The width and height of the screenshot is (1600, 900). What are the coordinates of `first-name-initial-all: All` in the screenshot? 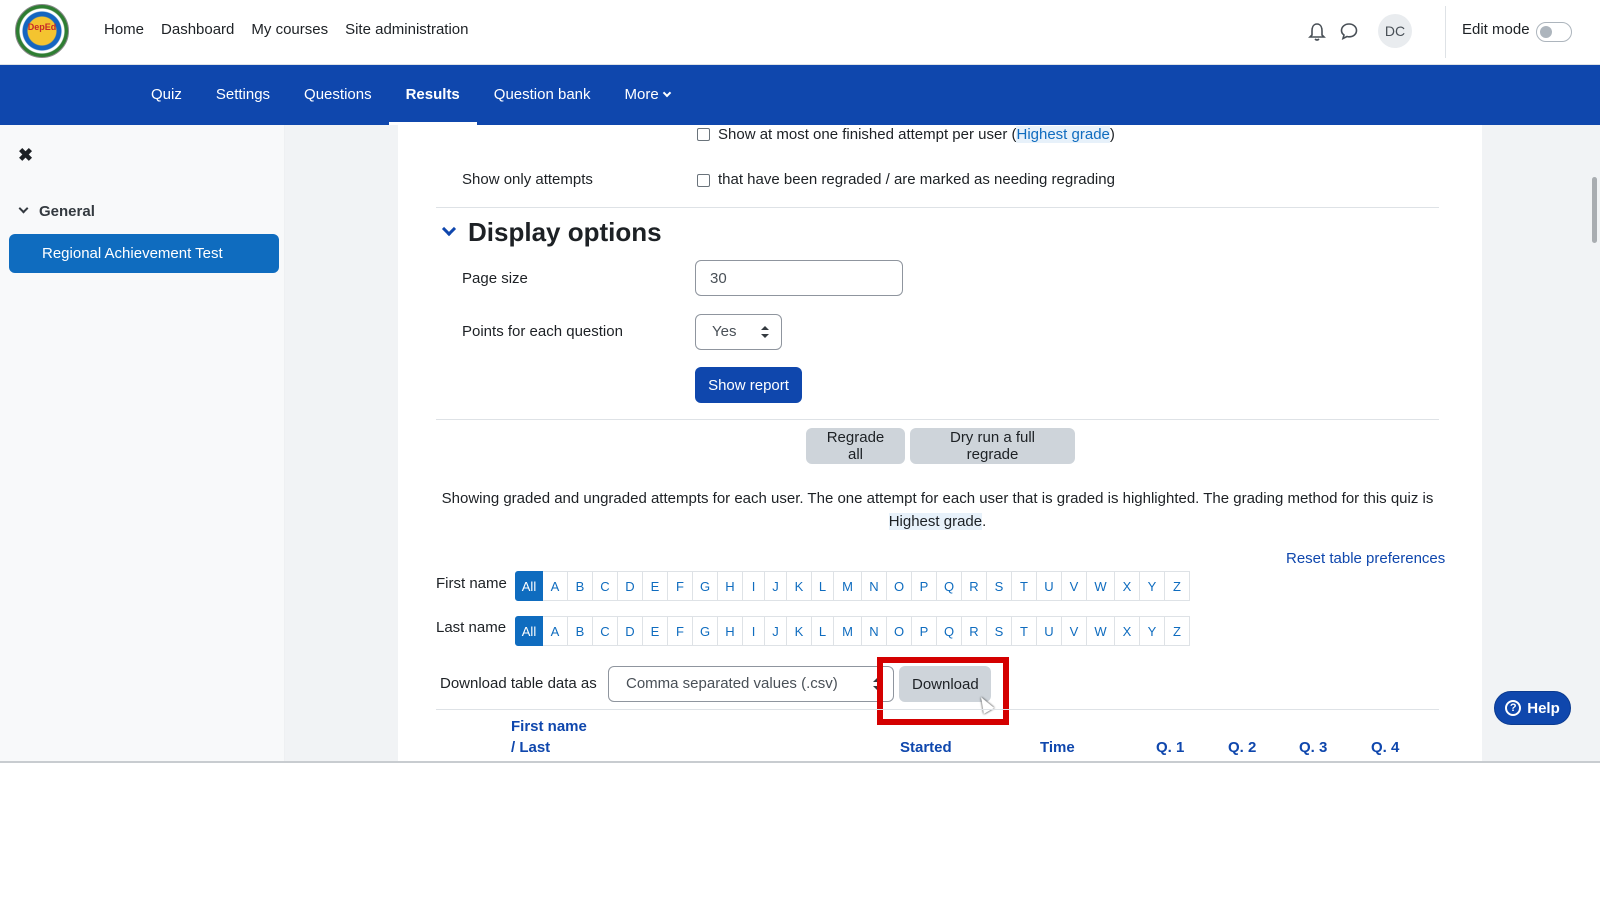 It's located at (529, 586).